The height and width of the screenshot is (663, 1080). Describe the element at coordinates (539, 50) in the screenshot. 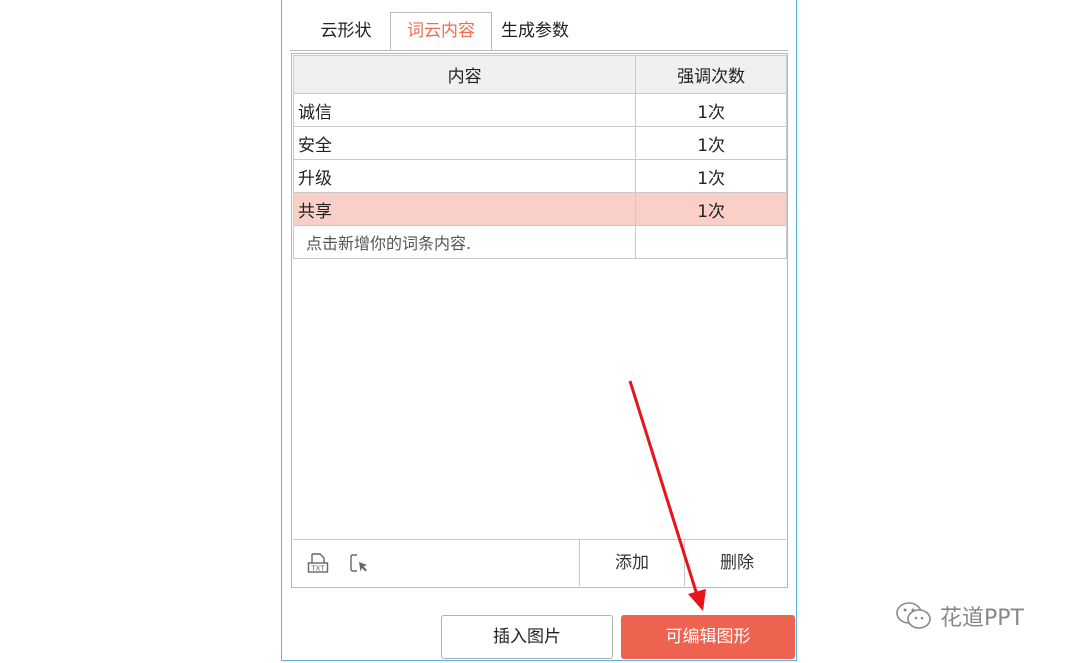

I see `tab-divider` at that location.